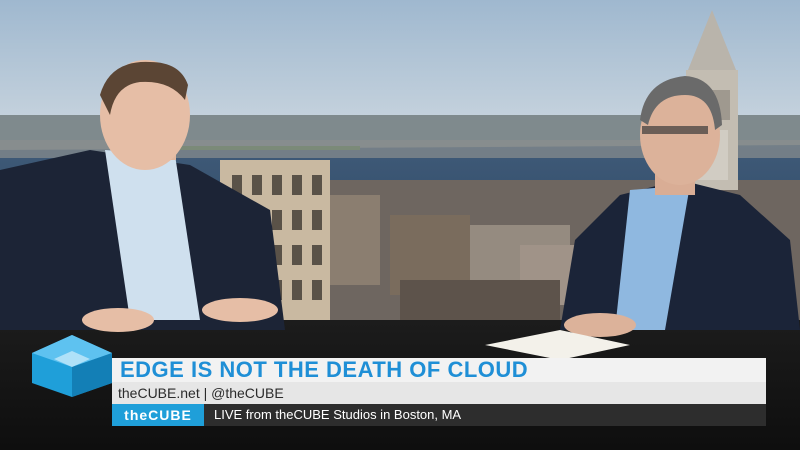 The height and width of the screenshot is (450, 800). I want to click on headline-text: EDGE IS NOT THE DEATH OF CLOUD, so click(324, 369).